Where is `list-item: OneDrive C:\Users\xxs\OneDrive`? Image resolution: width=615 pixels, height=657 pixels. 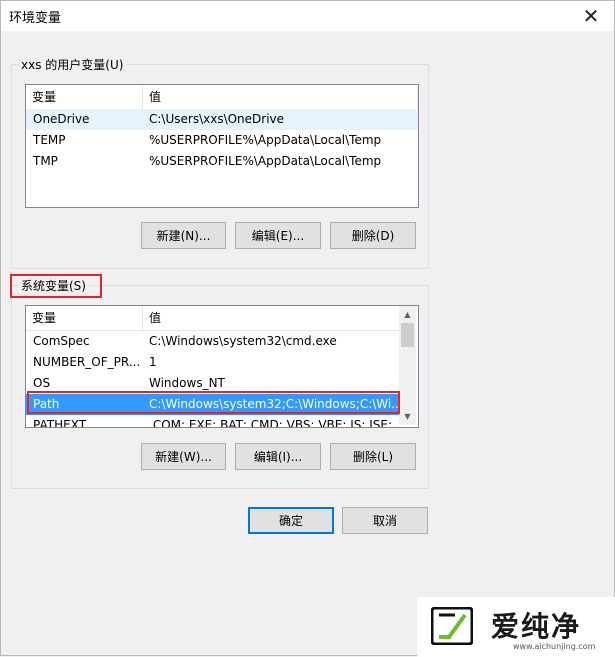
list-item: OneDrive C:\Users\xxs\OneDrive is located at coordinates (222, 119).